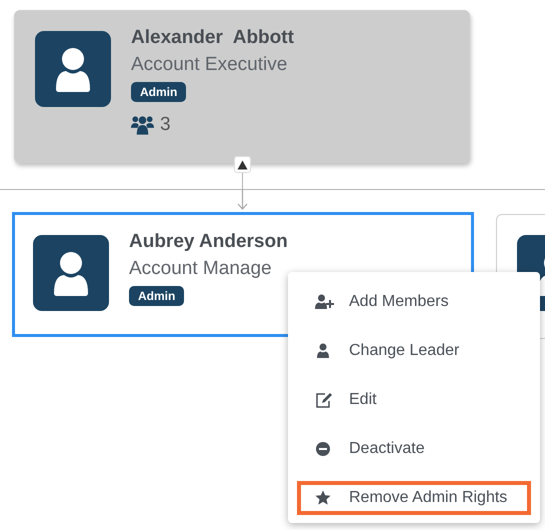  Describe the element at coordinates (414, 448) in the screenshot. I see `menu-item: Deactivate` at that location.